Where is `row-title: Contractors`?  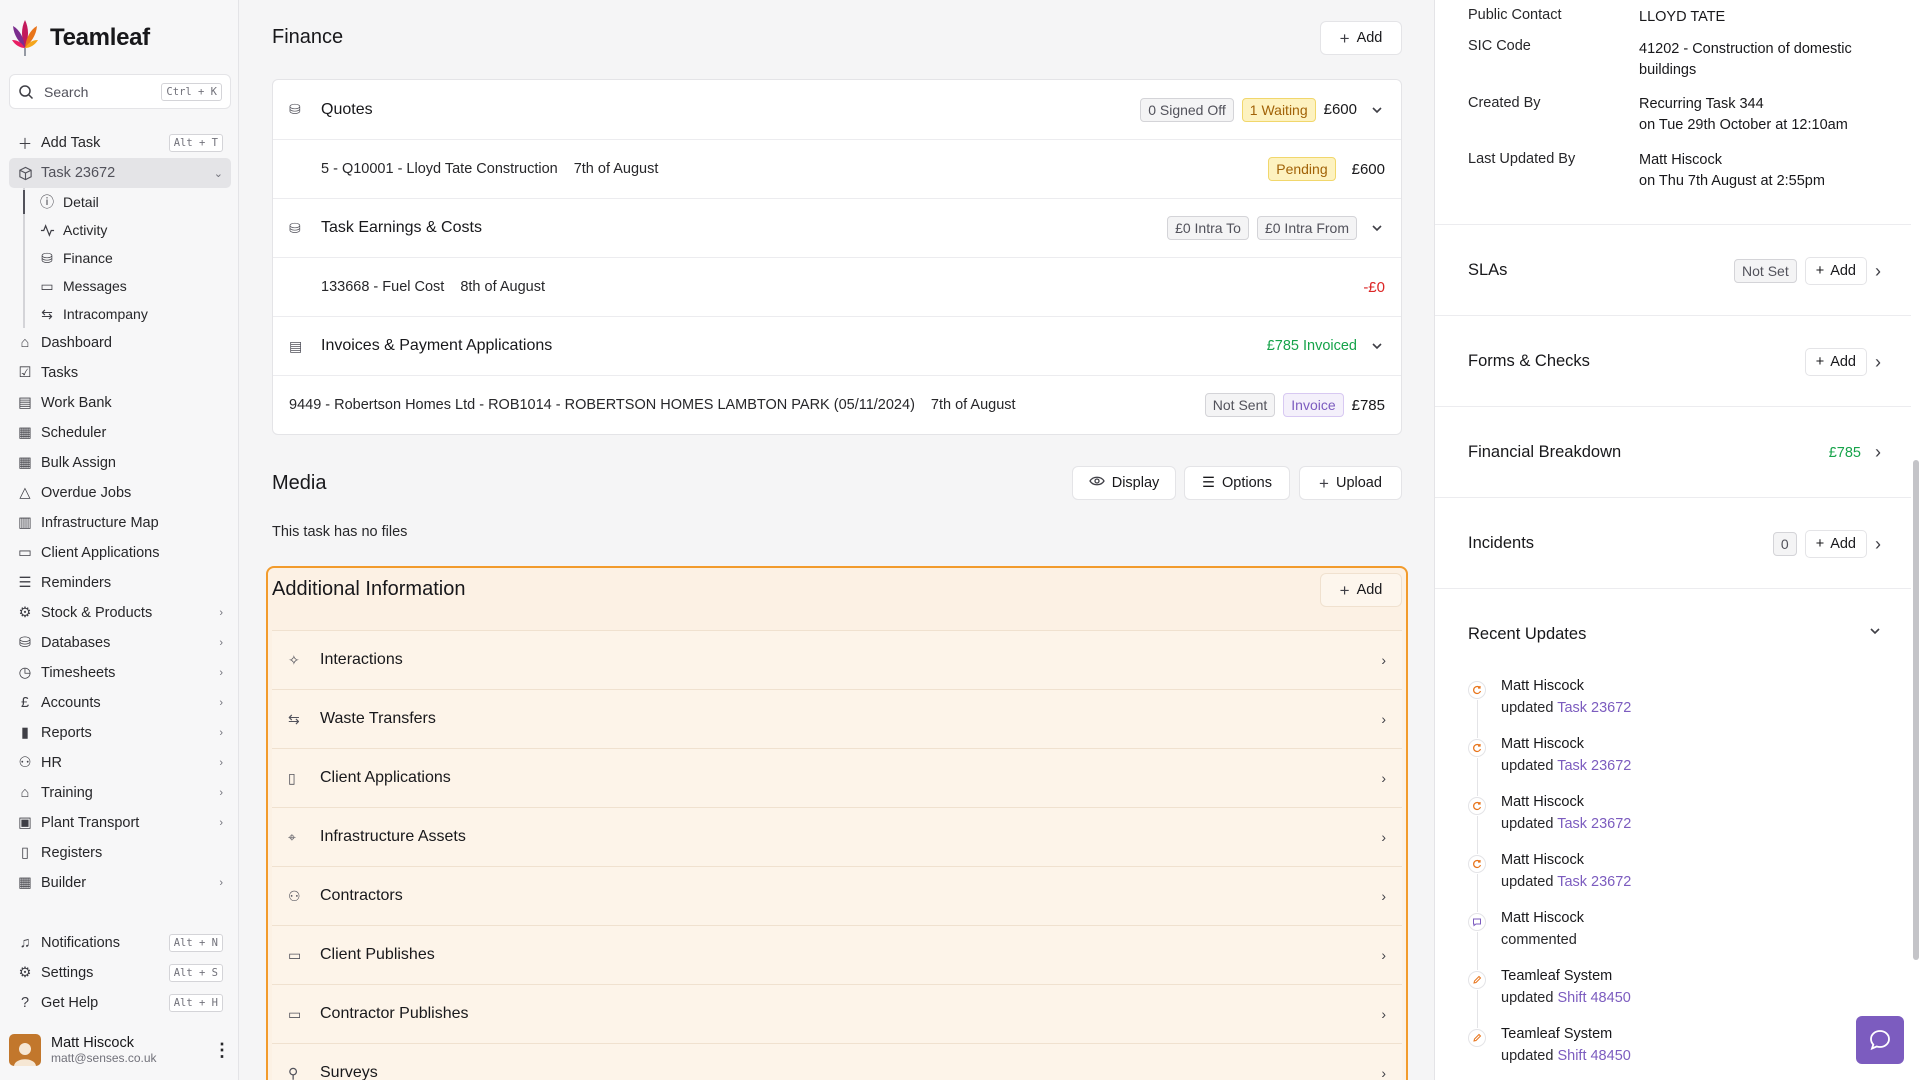
row-title: Contractors is located at coordinates (361, 895).